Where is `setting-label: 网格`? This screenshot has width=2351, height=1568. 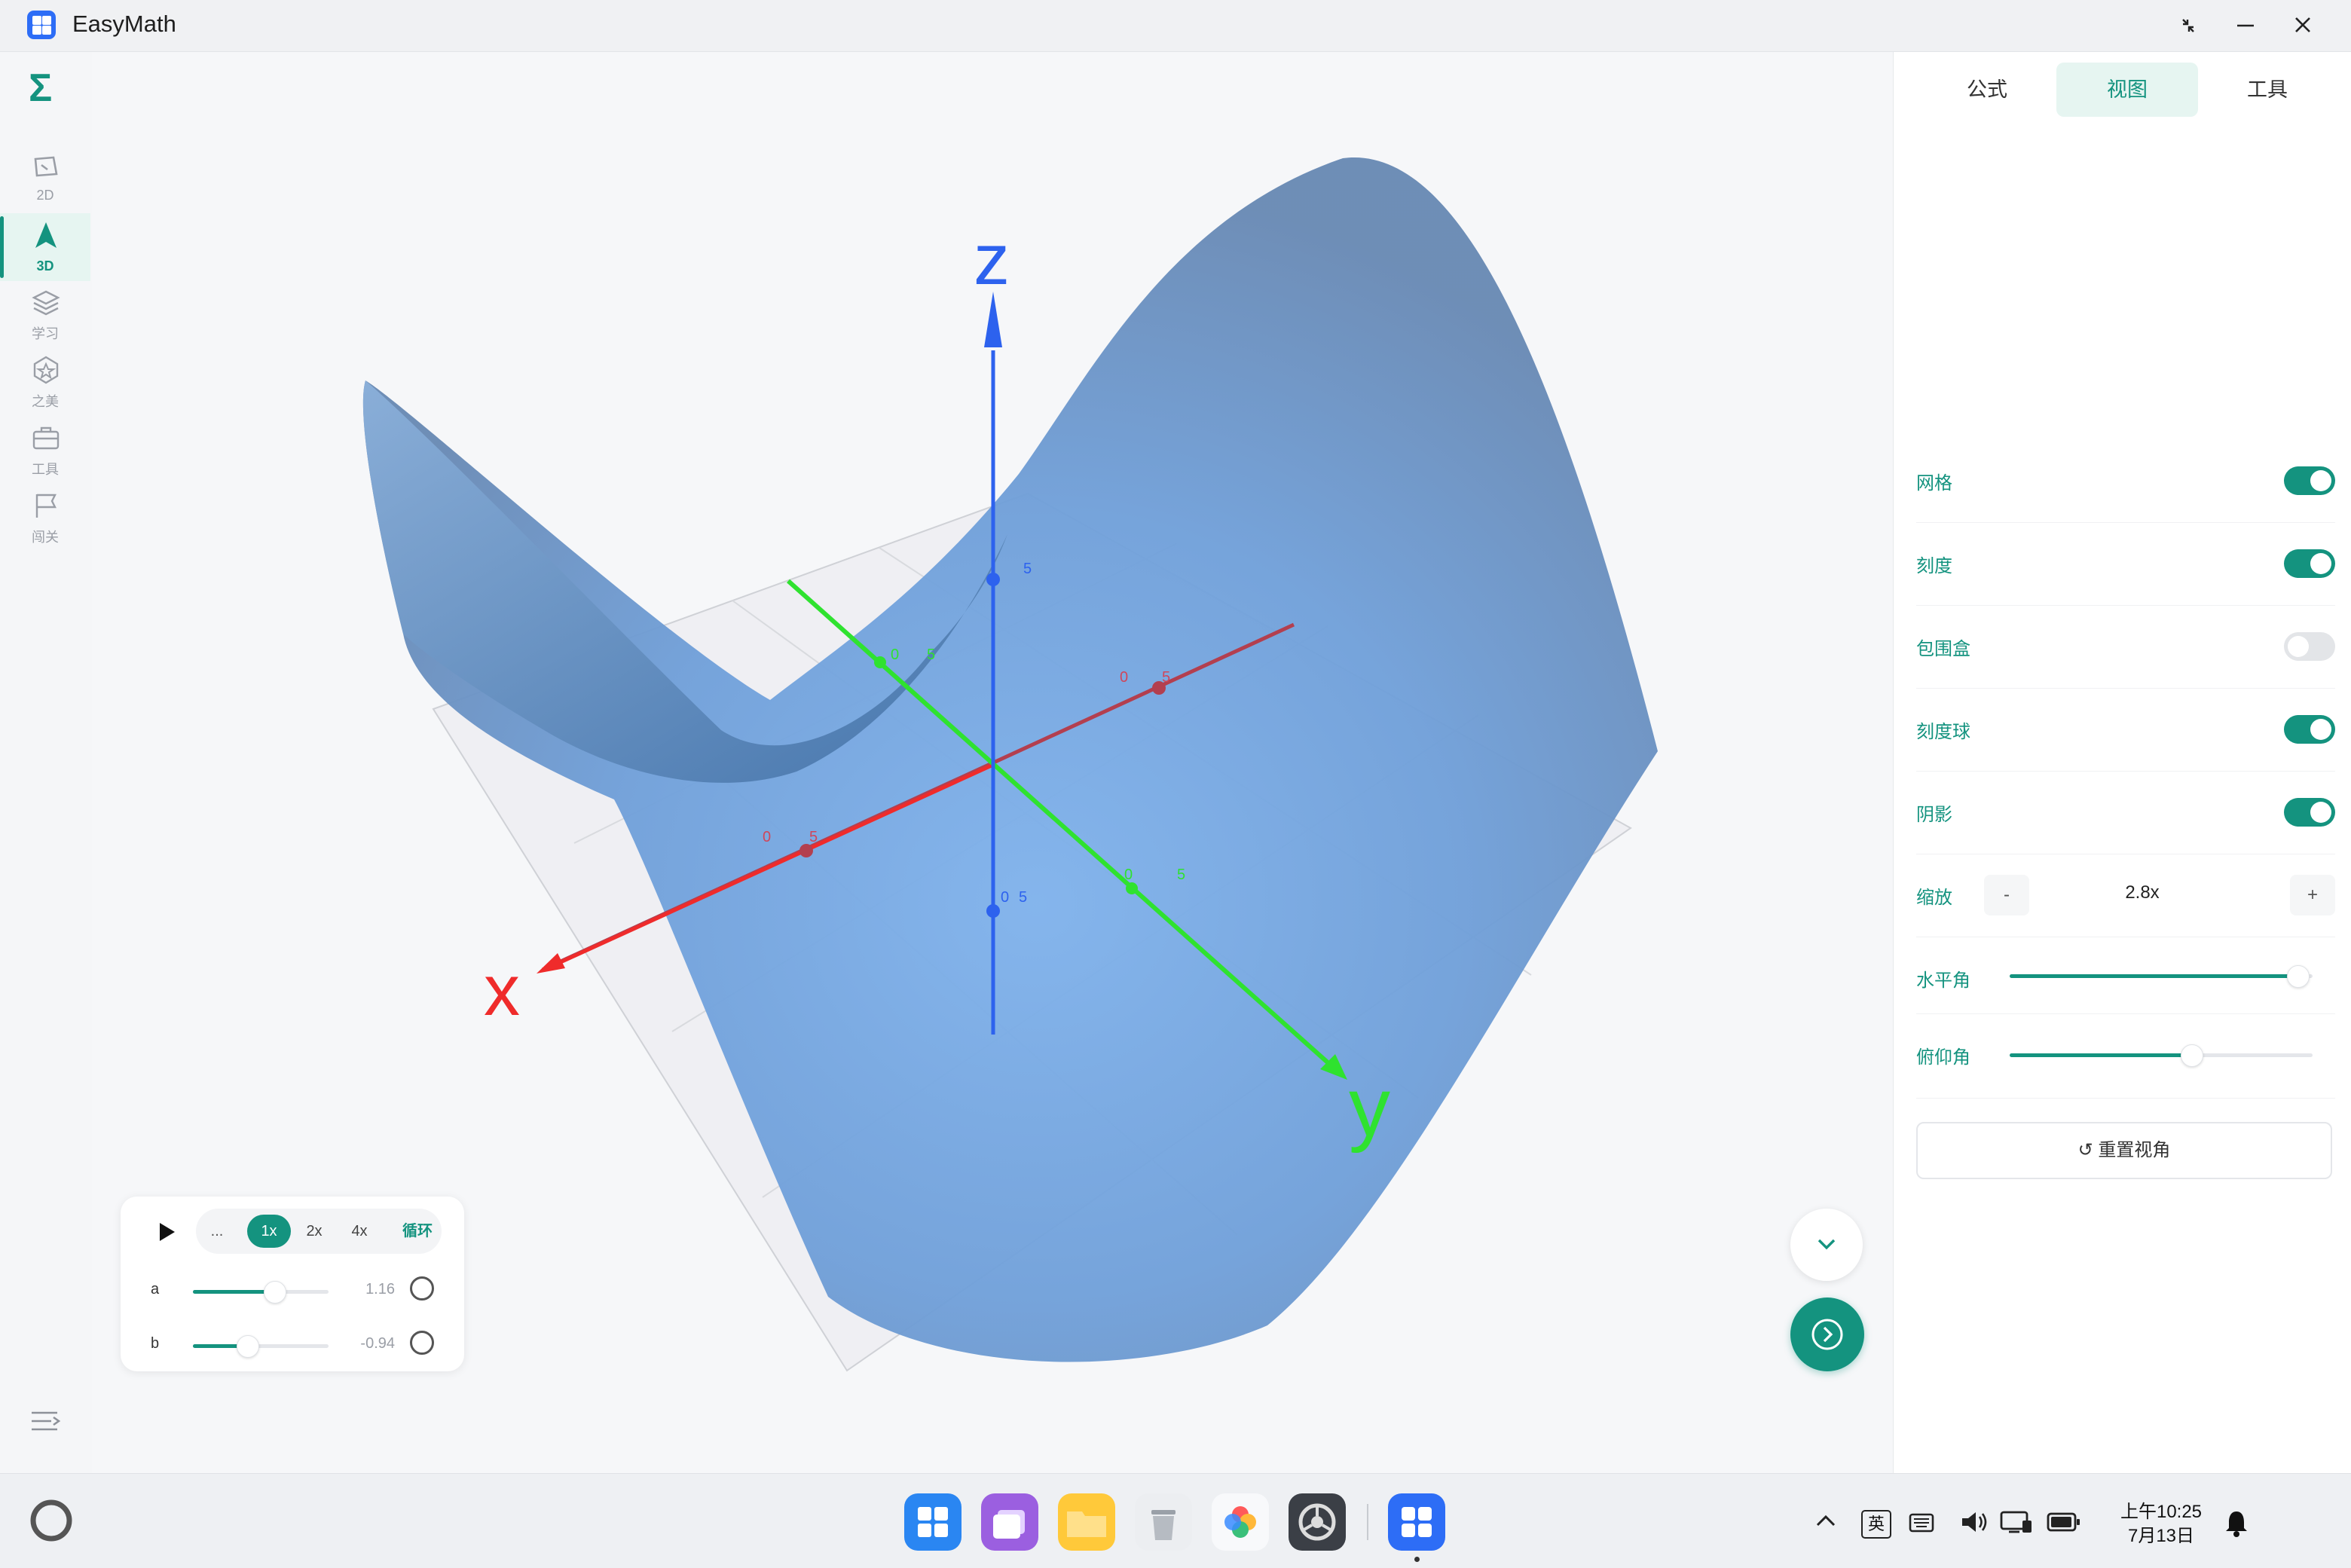
setting-label: 网格 is located at coordinates (1934, 484).